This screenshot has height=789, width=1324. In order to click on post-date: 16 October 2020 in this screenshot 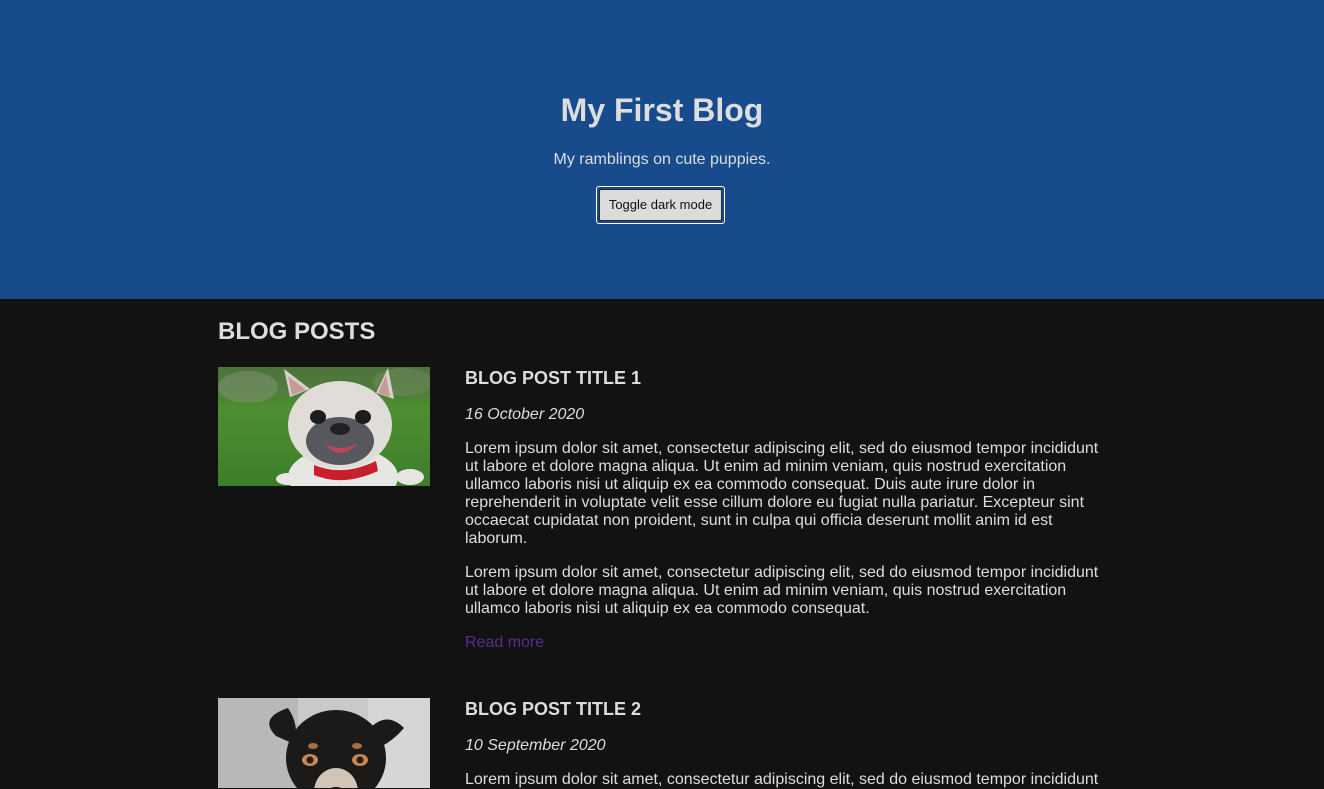, I will do `click(525, 414)`.